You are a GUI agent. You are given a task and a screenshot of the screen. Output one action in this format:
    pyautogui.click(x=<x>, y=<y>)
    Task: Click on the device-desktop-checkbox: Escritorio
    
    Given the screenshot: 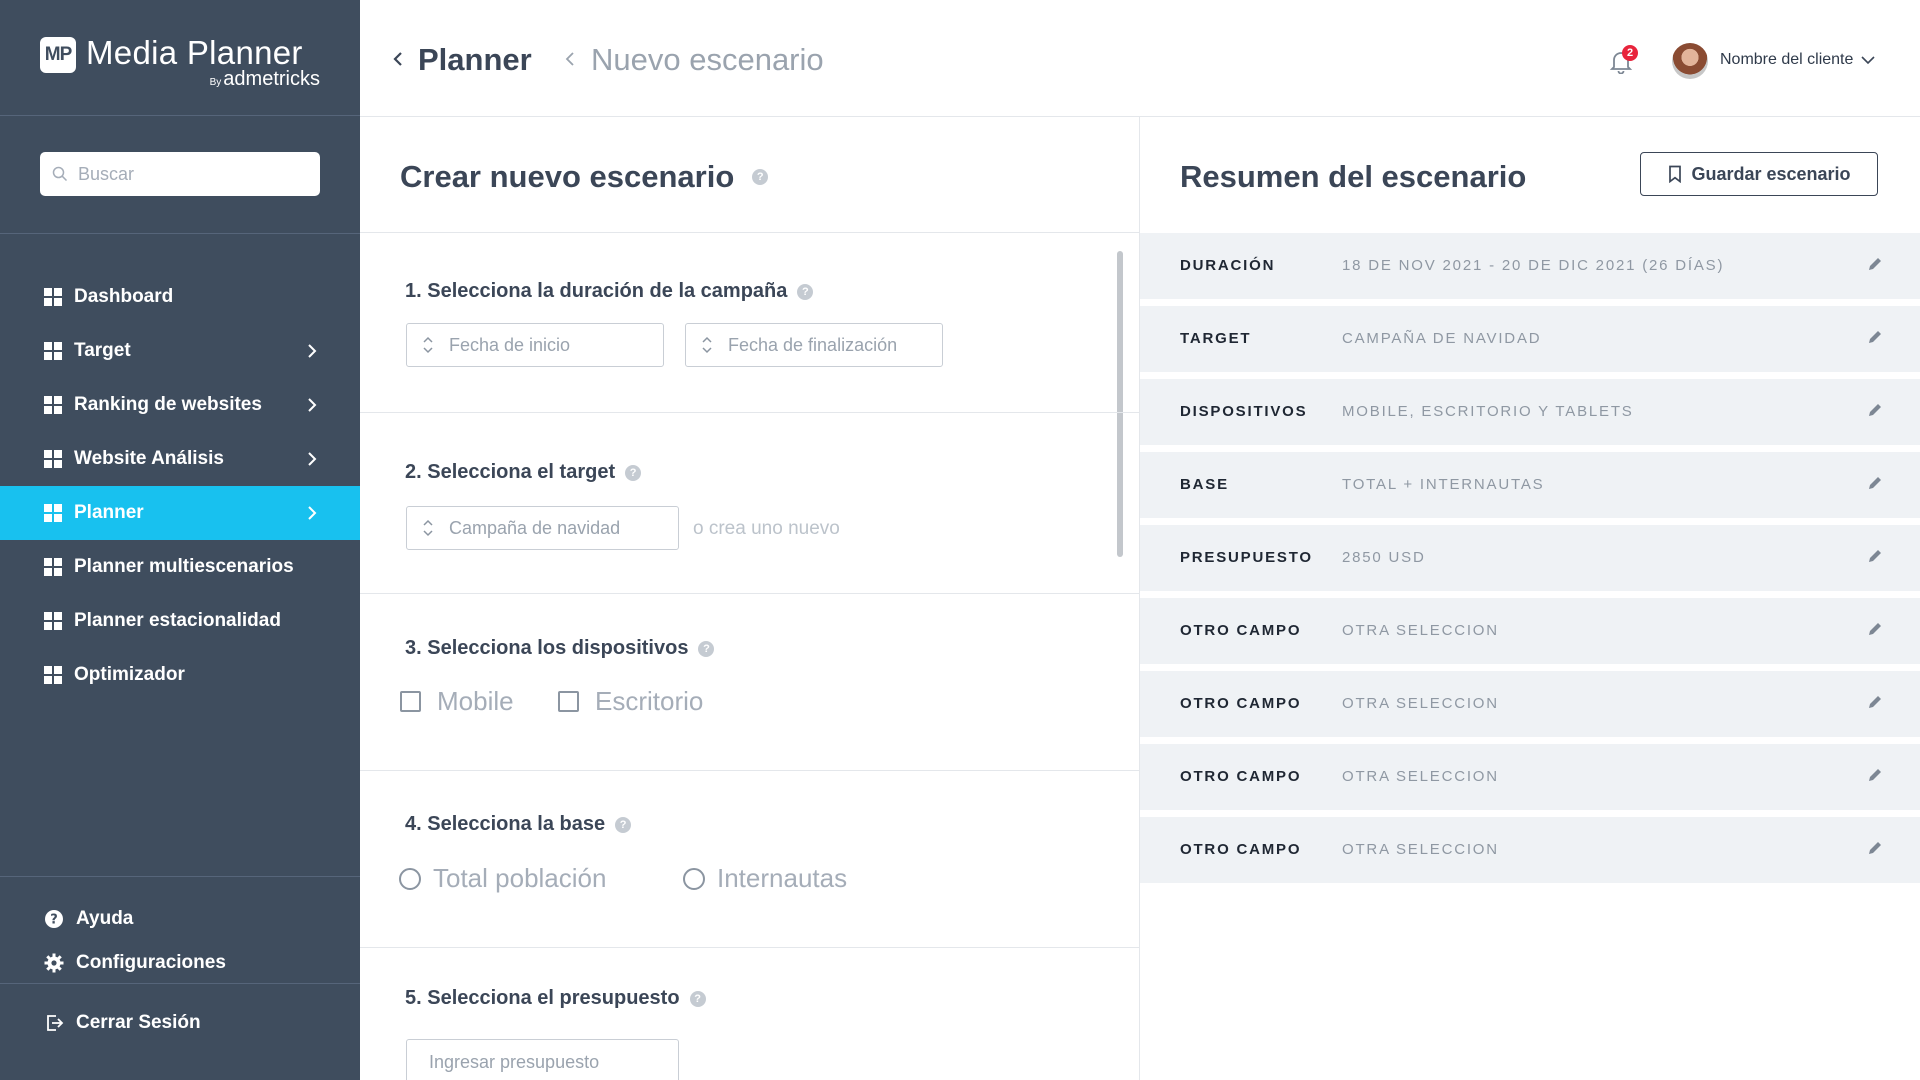 What is the action you would take?
    pyautogui.click(x=630, y=701)
    